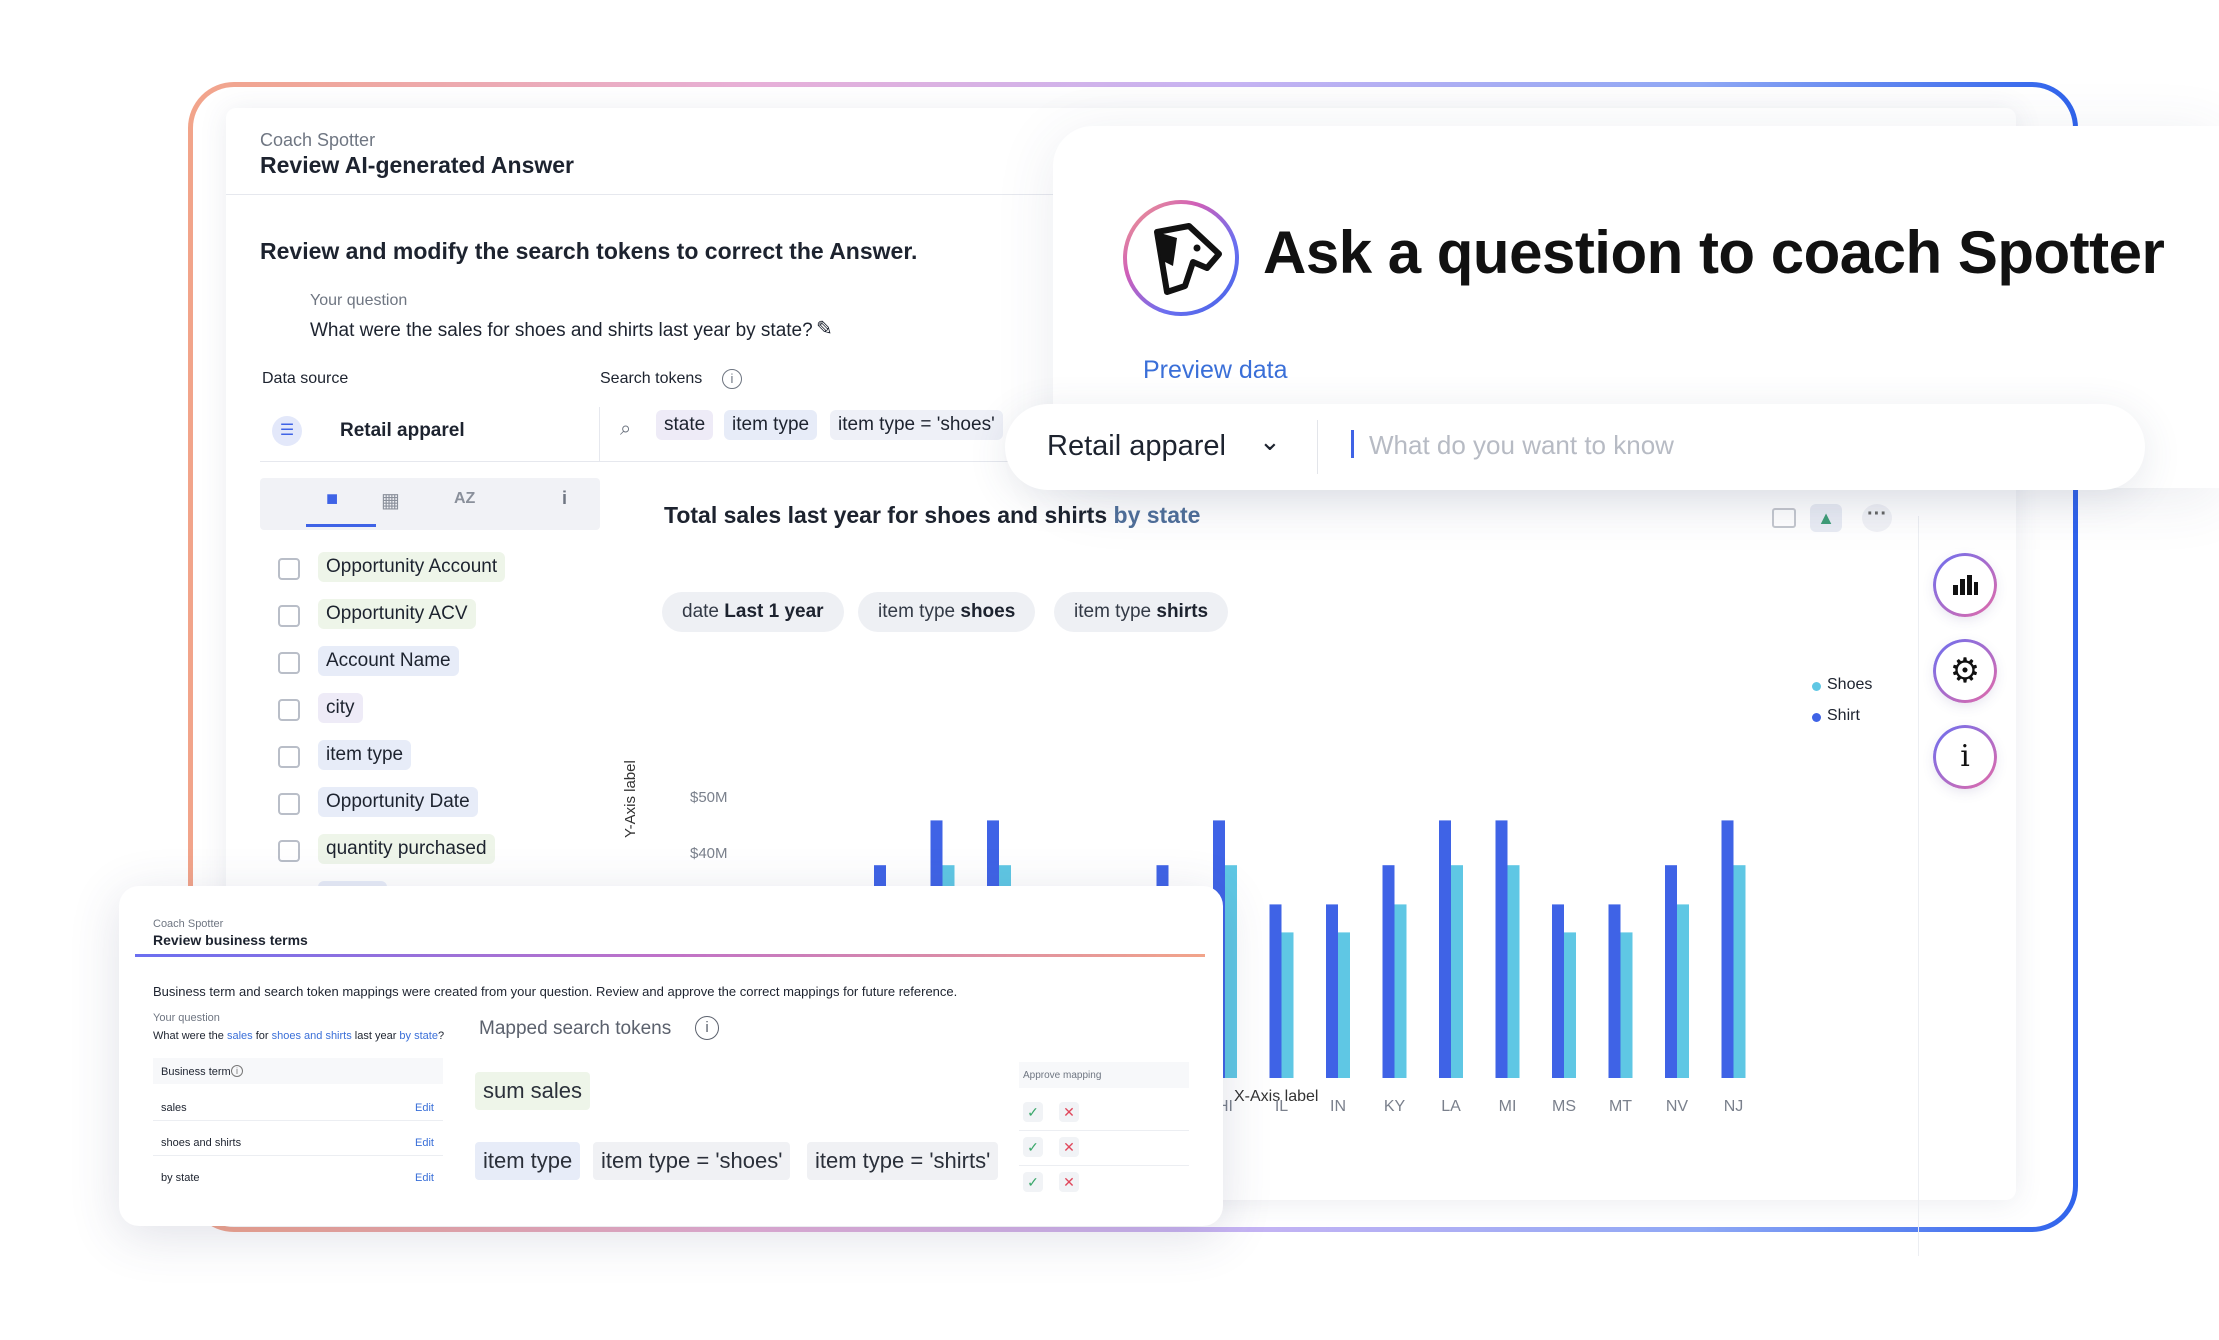  I want to click on column-item: city, so click(340, 708).